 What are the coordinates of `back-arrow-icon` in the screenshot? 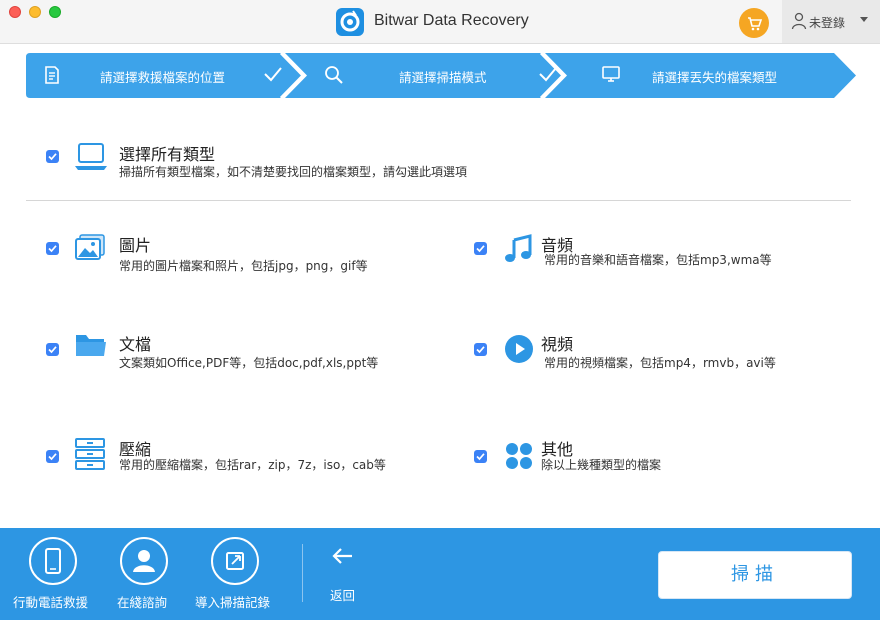 It's located at (343, 556).